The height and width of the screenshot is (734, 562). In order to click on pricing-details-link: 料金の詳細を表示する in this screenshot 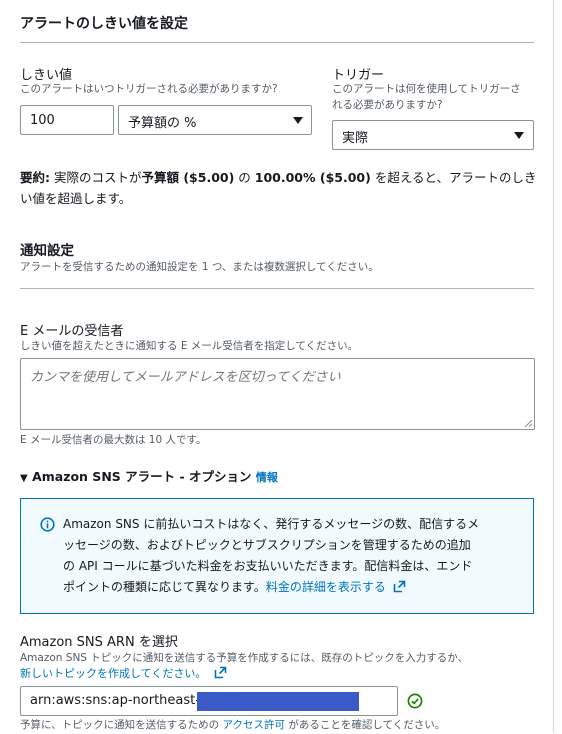, I will do `click(336, 587)`.